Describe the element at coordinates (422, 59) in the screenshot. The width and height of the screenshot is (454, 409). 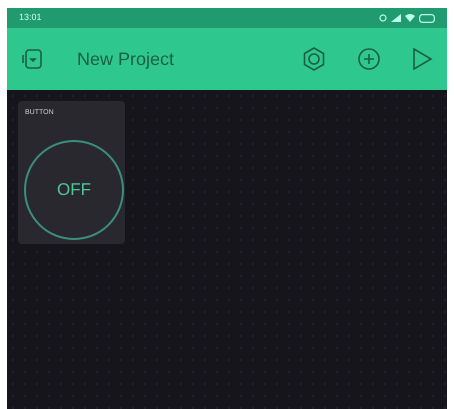
I see `play-icon` at that location.